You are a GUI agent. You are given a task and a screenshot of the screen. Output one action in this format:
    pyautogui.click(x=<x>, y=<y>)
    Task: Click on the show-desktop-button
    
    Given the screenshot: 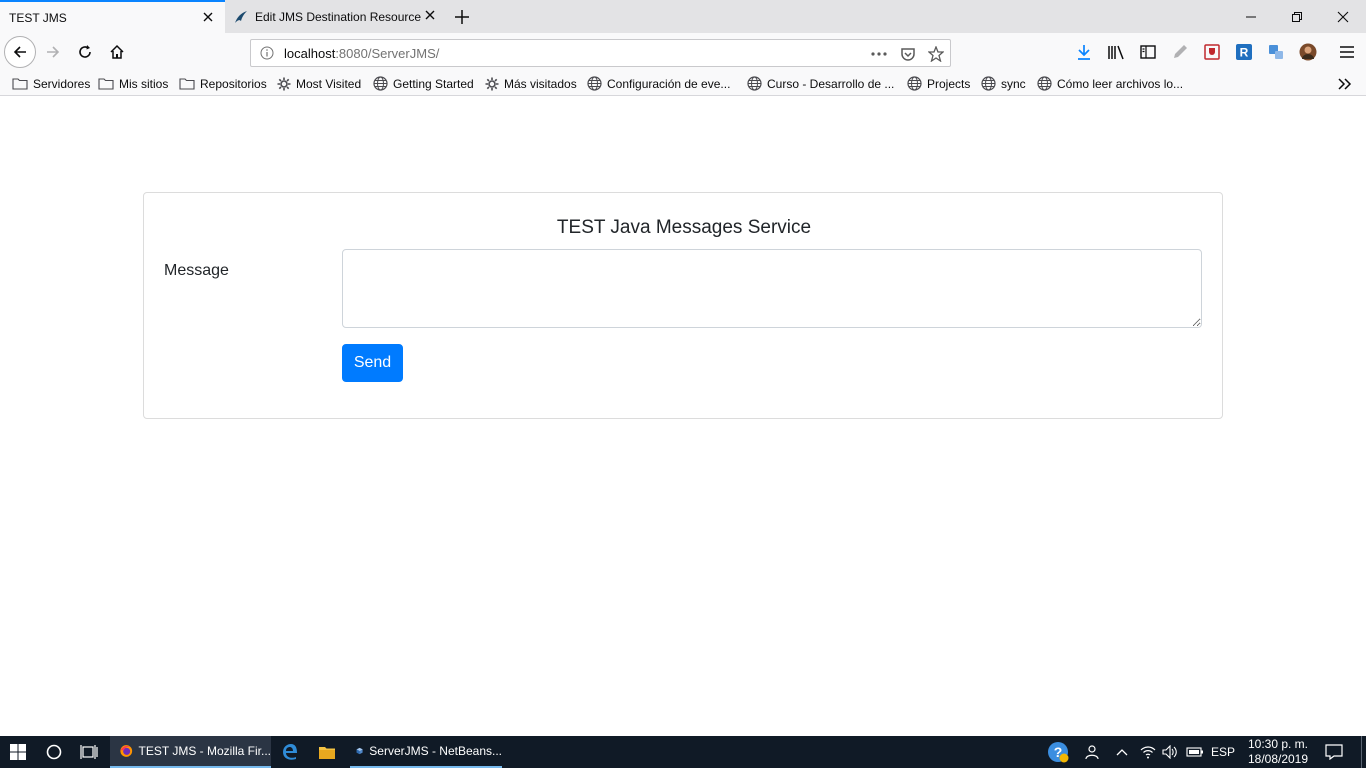 What is the action you would take?
    pyautogui.click(x=1363, y=752)
    